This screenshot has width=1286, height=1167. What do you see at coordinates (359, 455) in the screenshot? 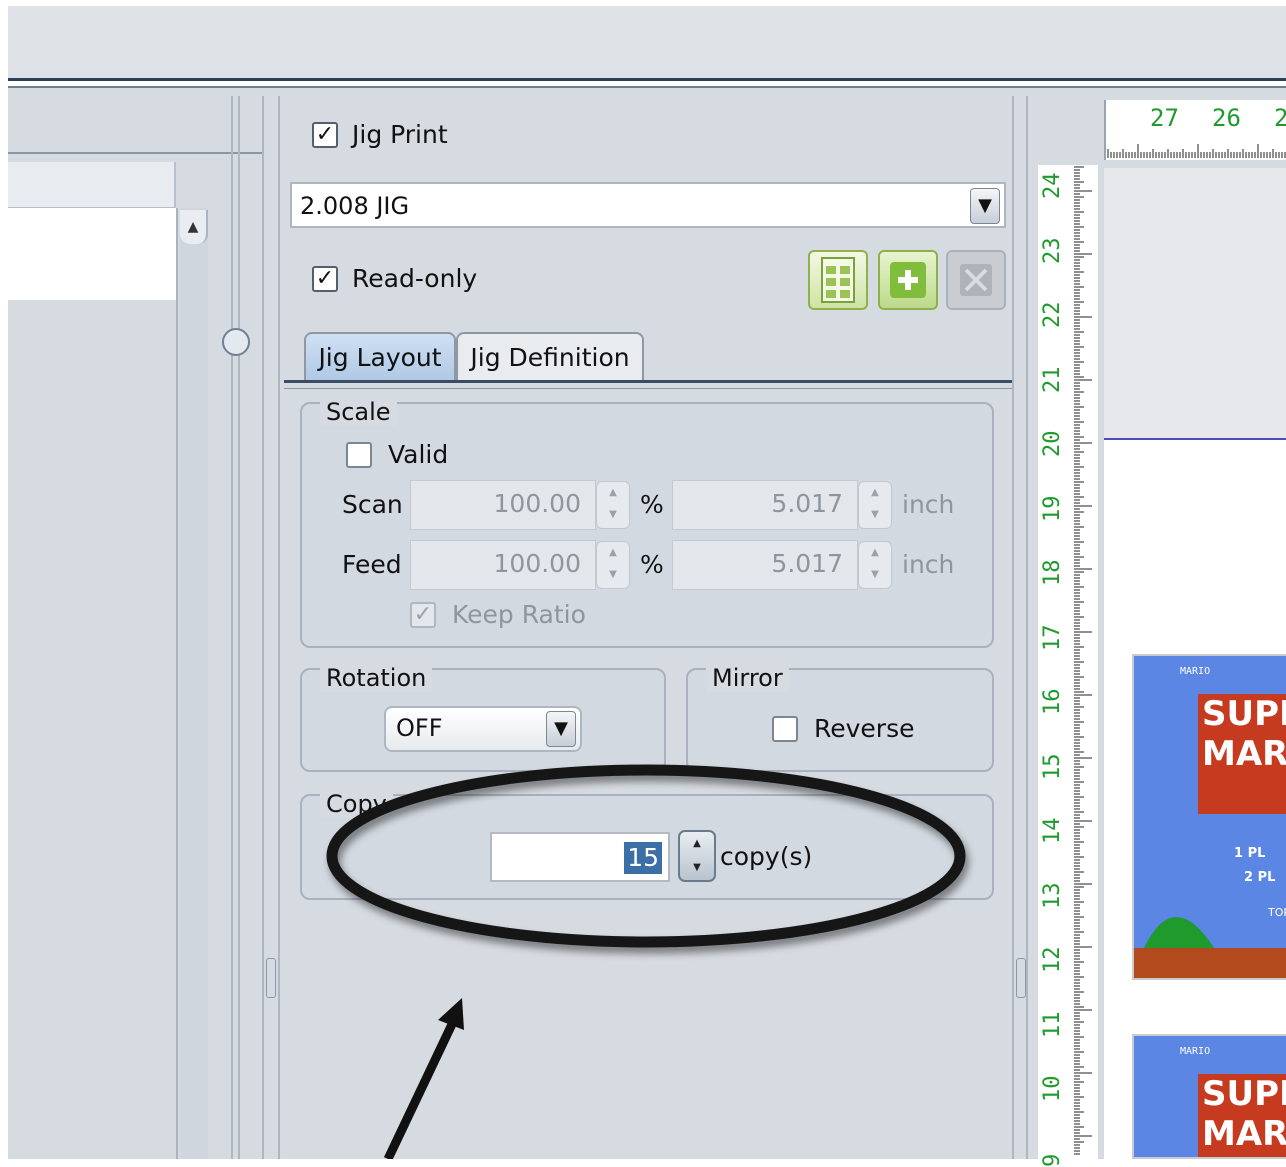
I see `valid-checkbox` at bounding box center [359, 455].